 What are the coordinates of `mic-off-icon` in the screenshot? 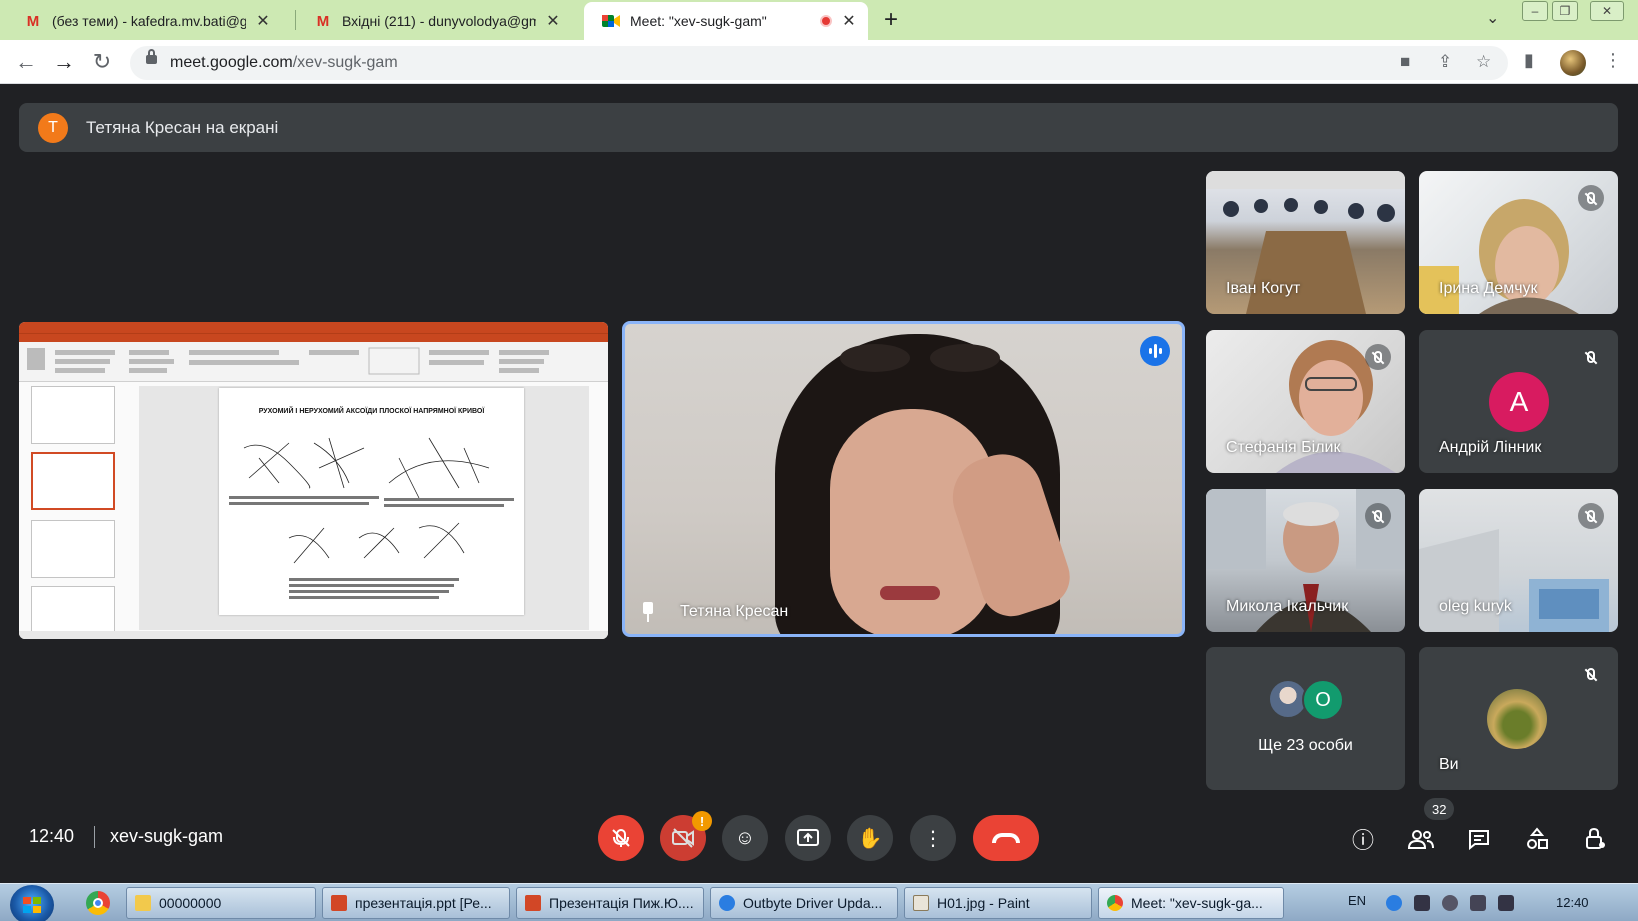 It's located at (621, 838).